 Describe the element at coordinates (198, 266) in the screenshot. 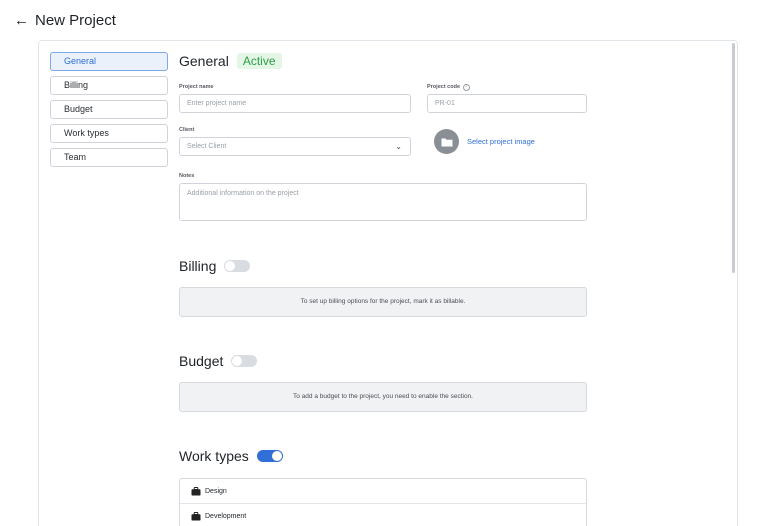

I see `billing-title: Billing` at that location.